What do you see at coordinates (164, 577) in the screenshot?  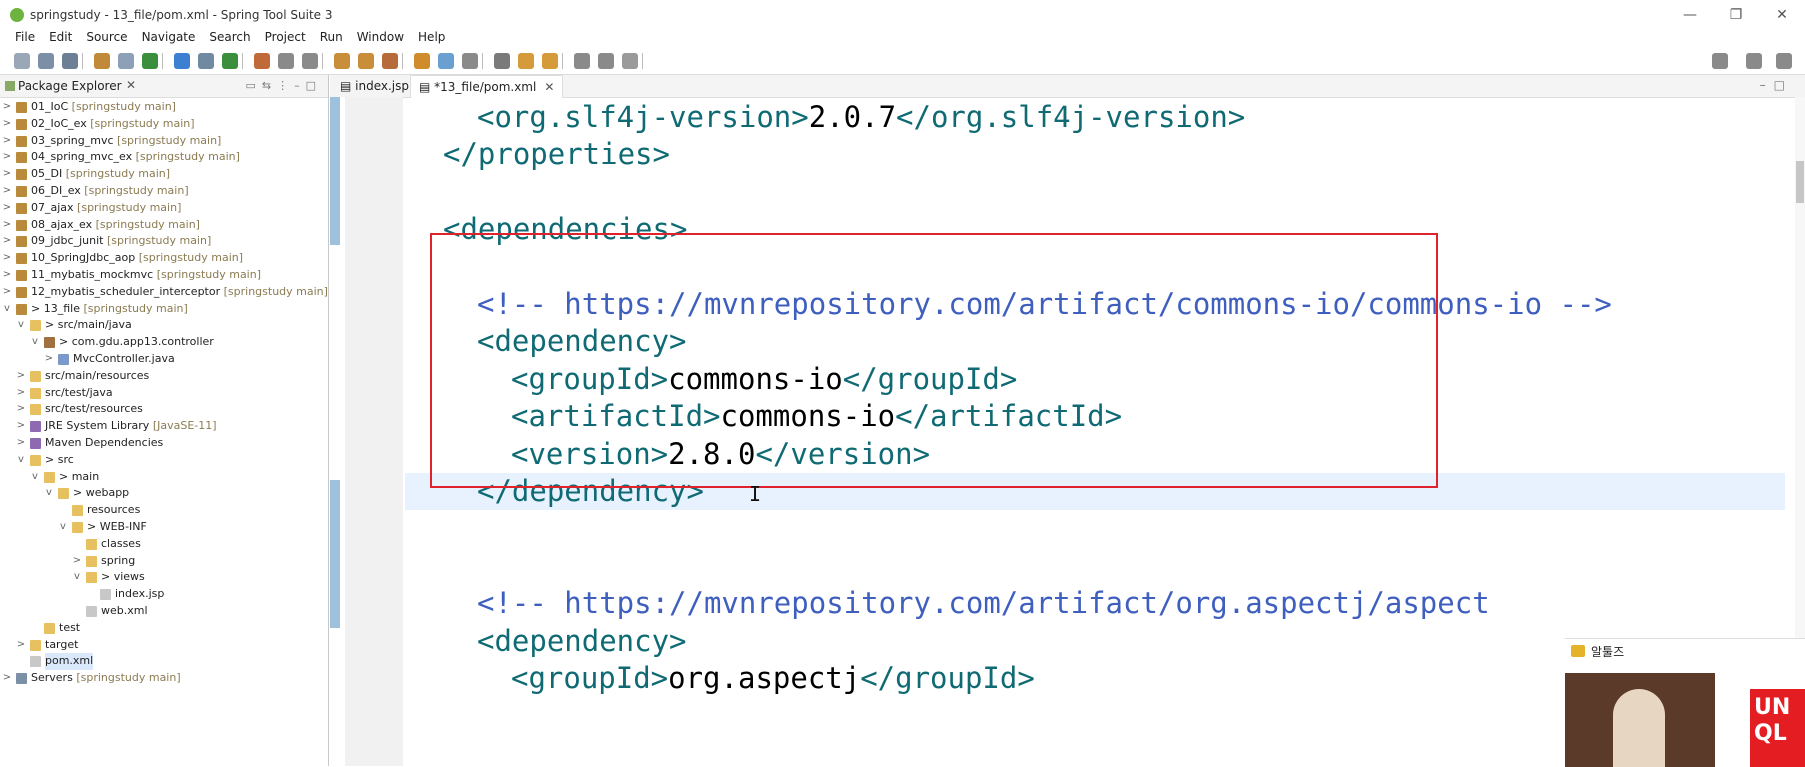 I see `tree-item: v > views` at bounding box center [164, 577].